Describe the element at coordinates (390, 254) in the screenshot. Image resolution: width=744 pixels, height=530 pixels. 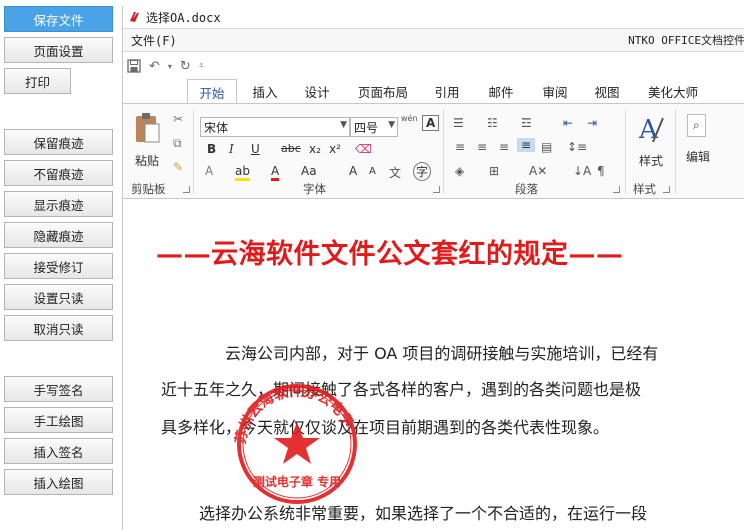
I see `document-title: ——云海软件文件公文套红的规定——` at that location.